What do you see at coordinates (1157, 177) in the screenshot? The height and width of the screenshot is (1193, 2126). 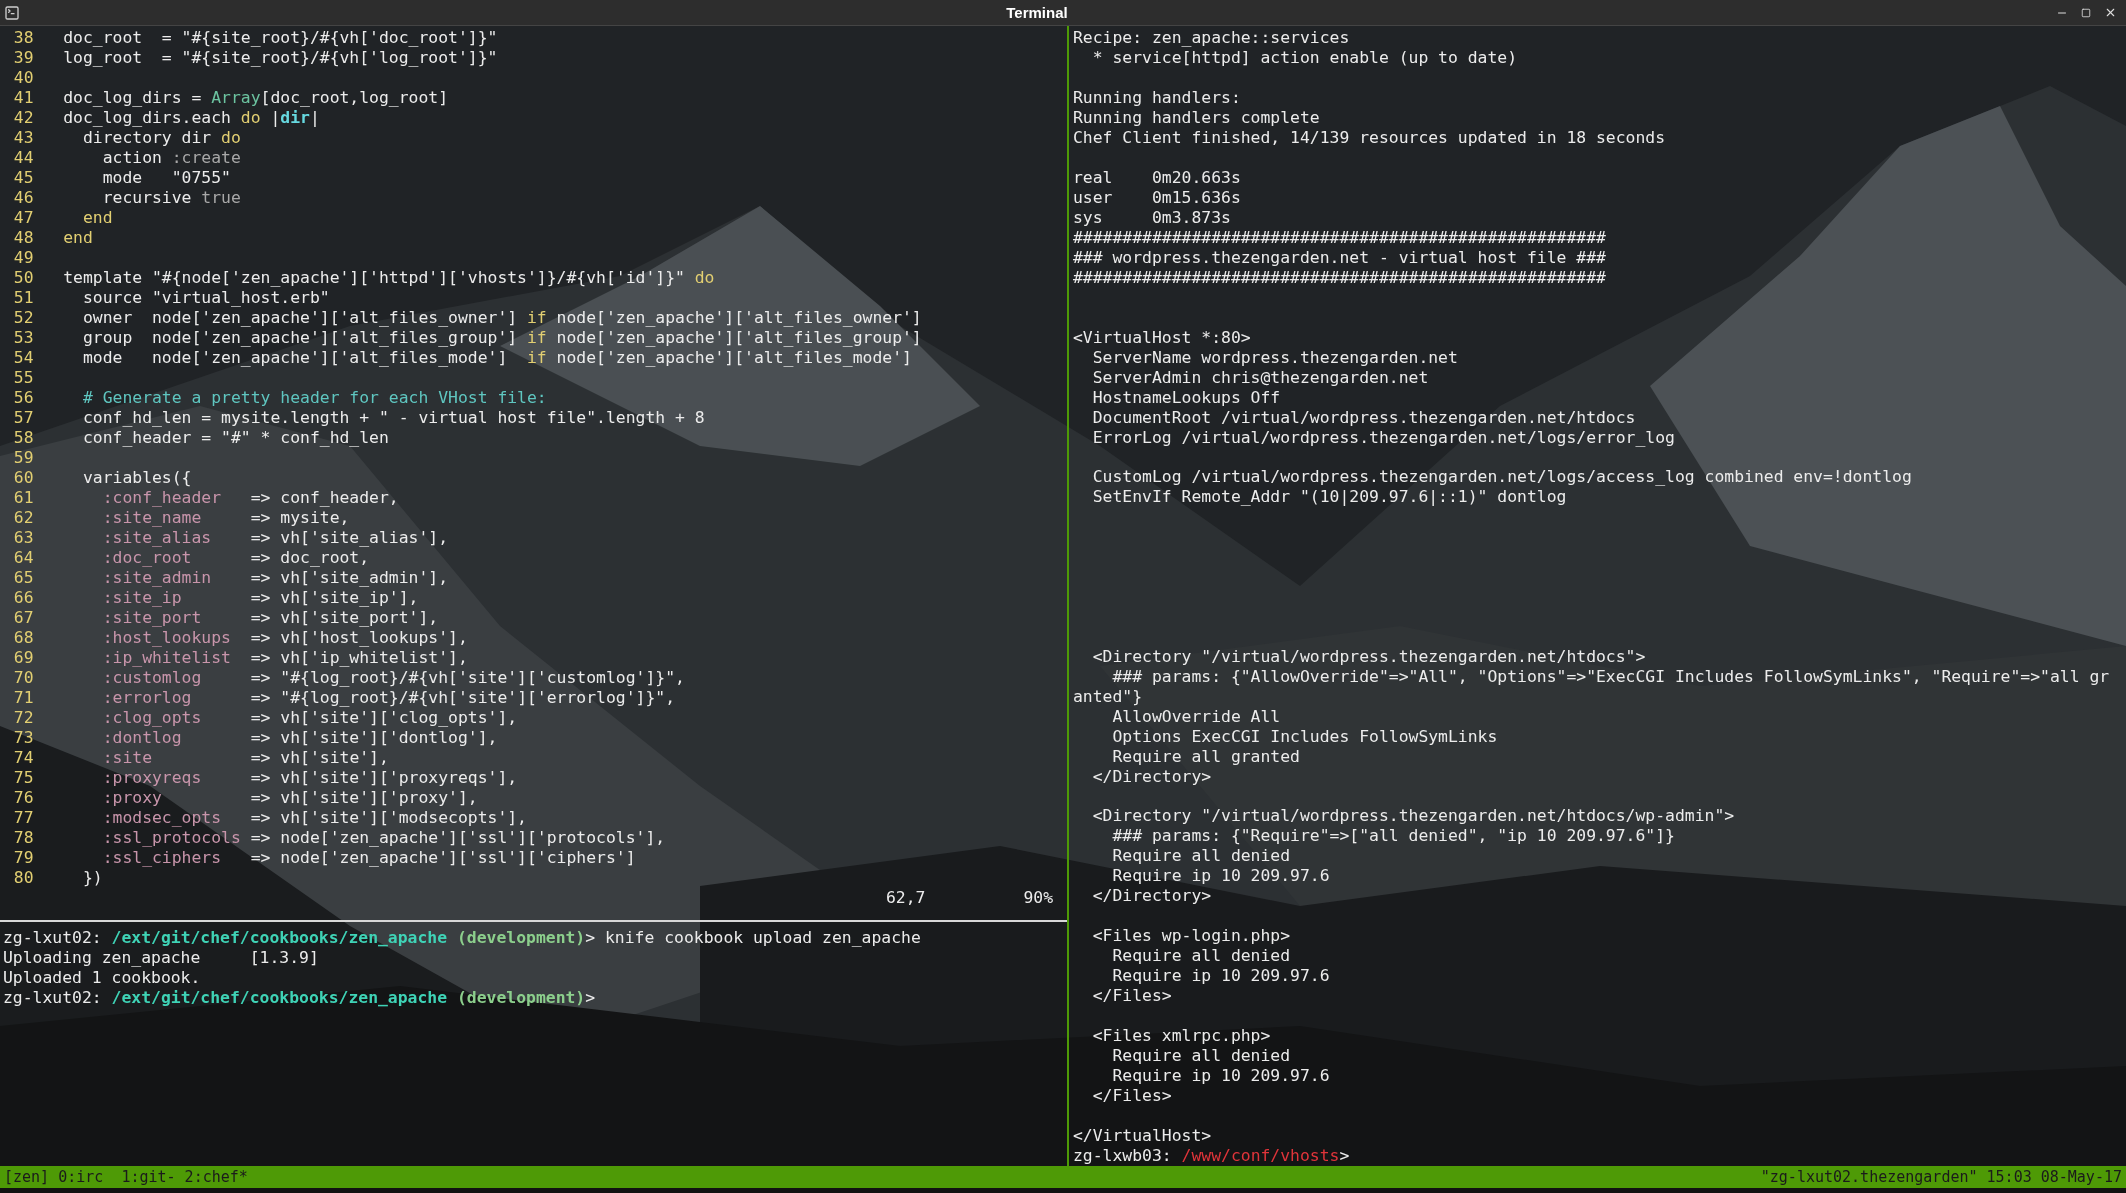 I see `output-line: real 0m20.663s` at bounding box center [1157, 177].